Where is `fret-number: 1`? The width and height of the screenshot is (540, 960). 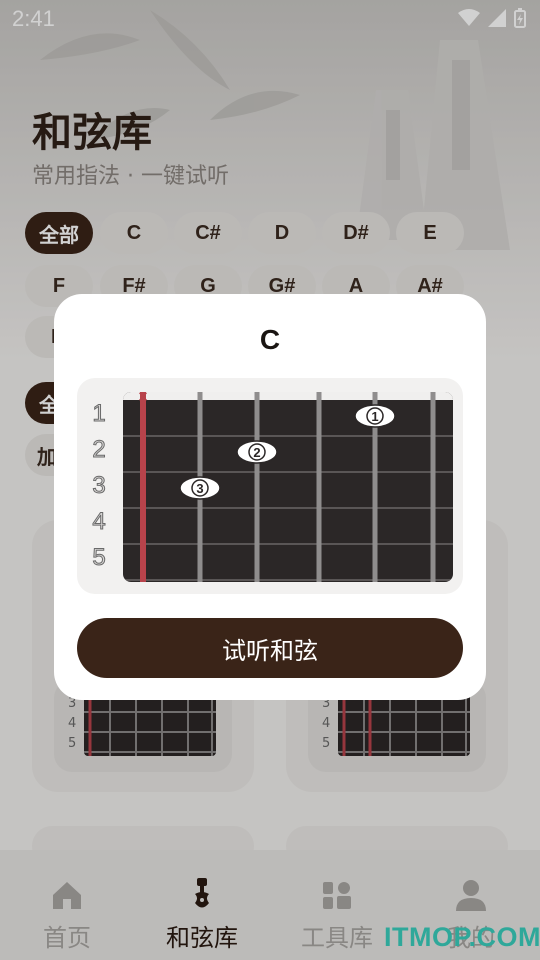 fret-number: 1 is located at coordinates (99, 414).